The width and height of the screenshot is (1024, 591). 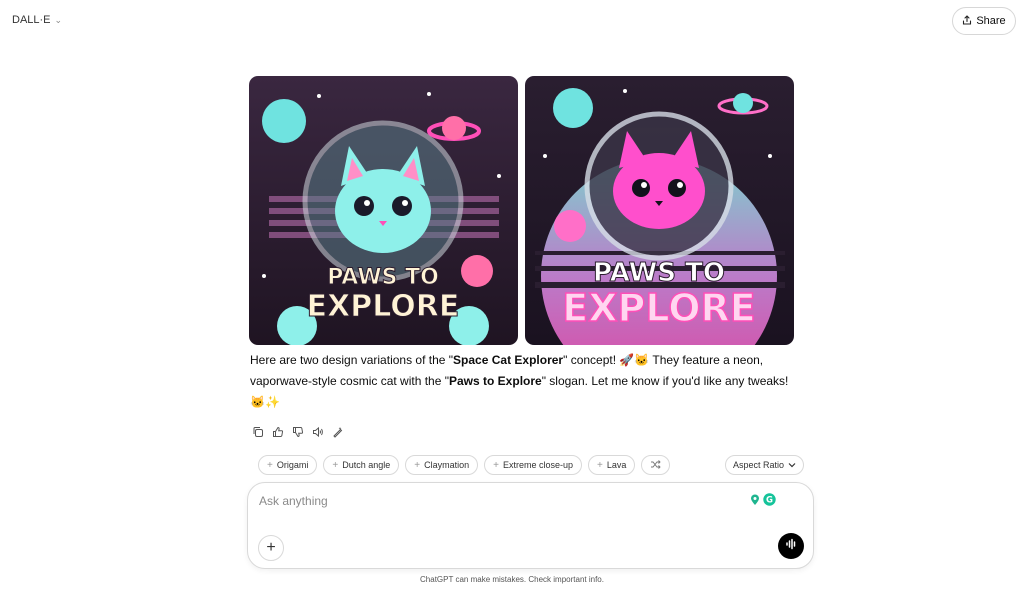 What do you see at coordinates (659, 210) in the screenshot?
I see `generated-image-2: PAWS TO EXPLORE` at bounding box center [659, 210].